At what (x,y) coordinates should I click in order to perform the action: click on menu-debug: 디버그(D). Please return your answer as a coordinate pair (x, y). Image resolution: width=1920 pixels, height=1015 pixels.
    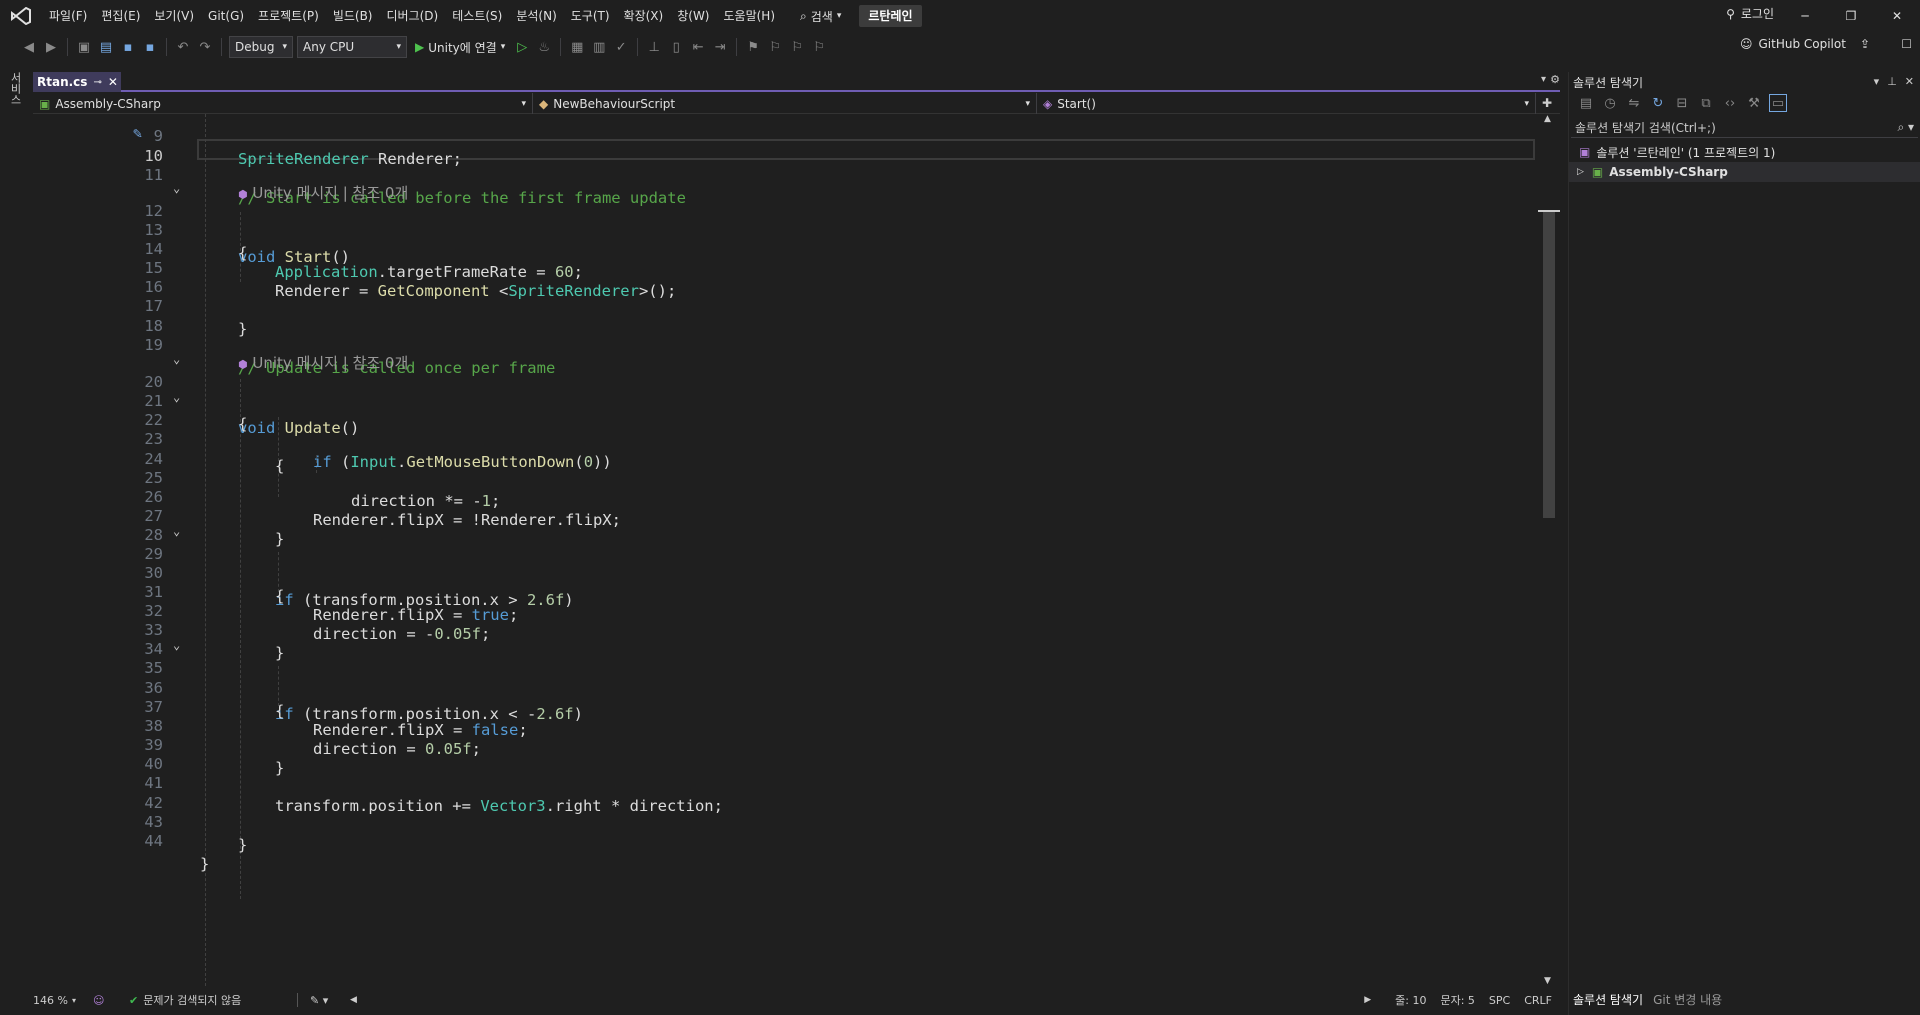
    Looking at the image, I should click on (413, 16).